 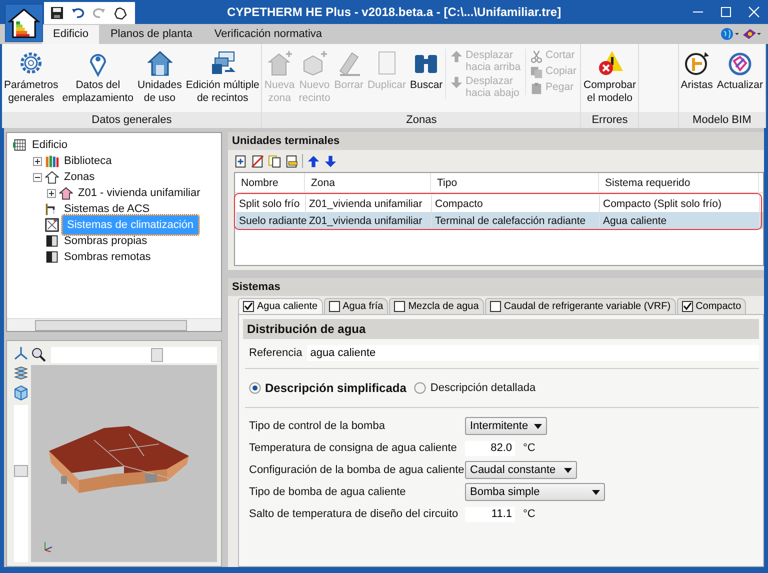 I want to click on tree-item: Biblioteca, so click(x=88, y=161).